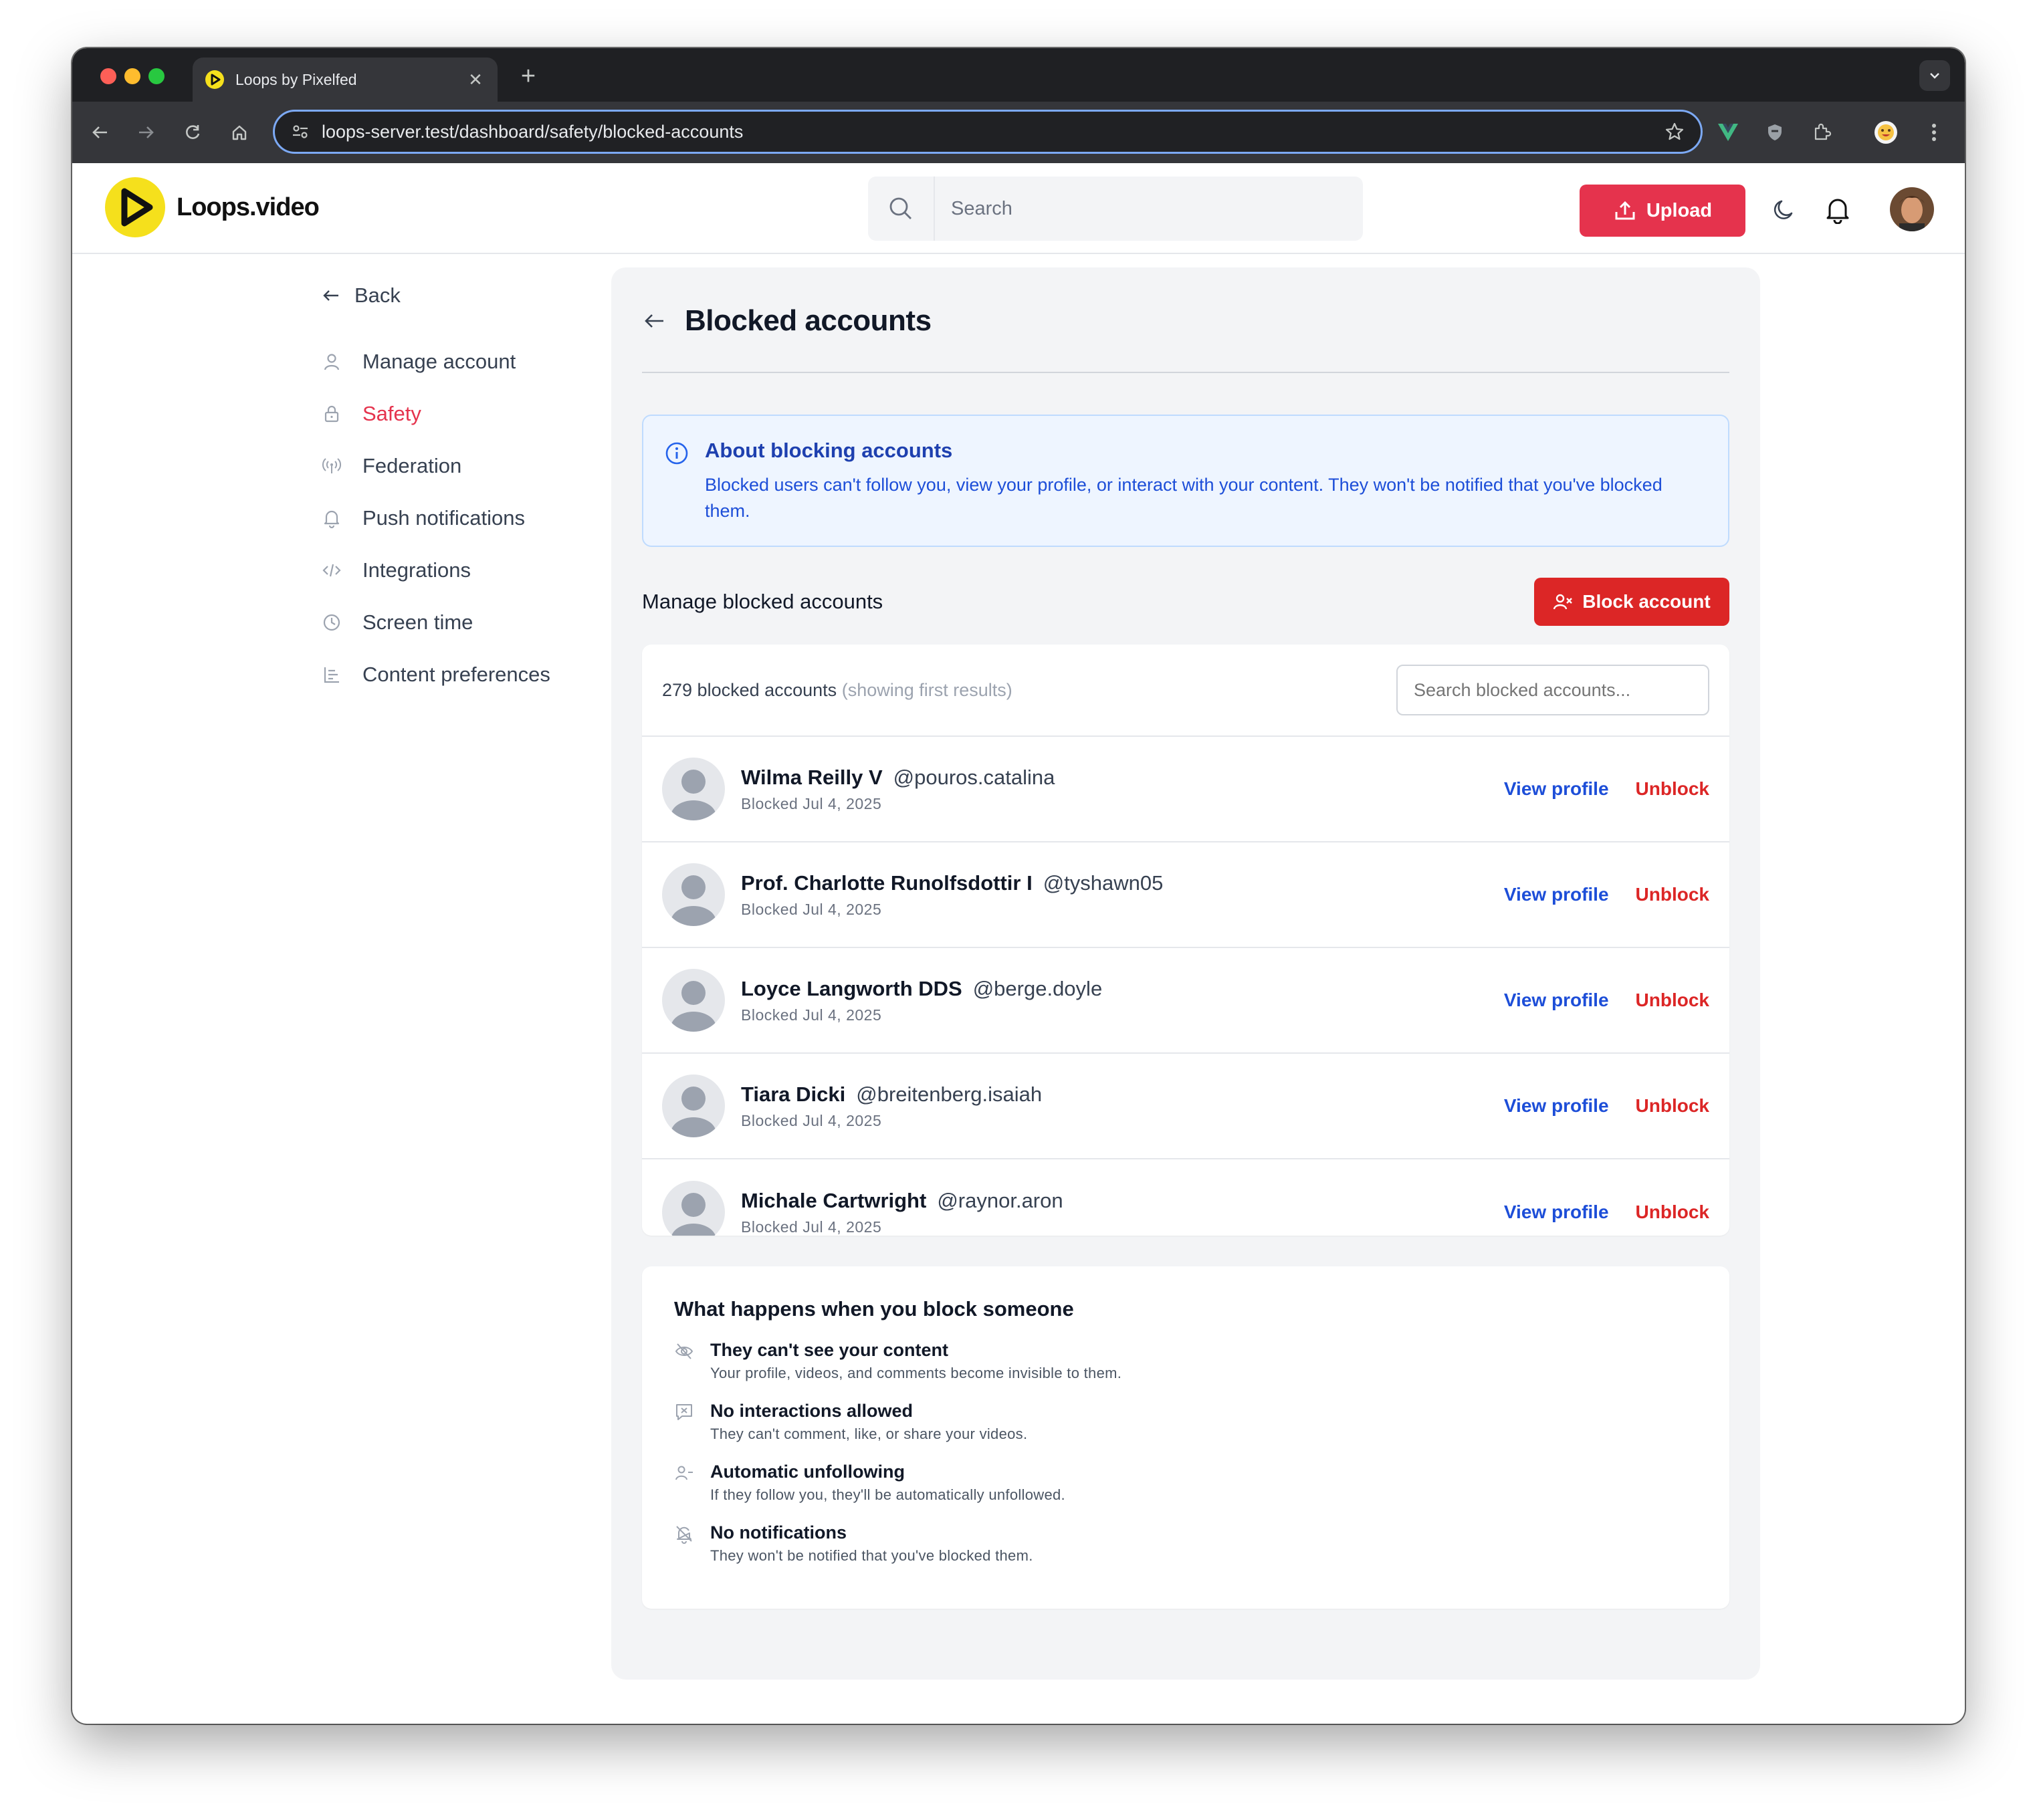 The height and width of the screenshot is (1820, 2037). I want to click on vue-icon, so click(1728, 132).